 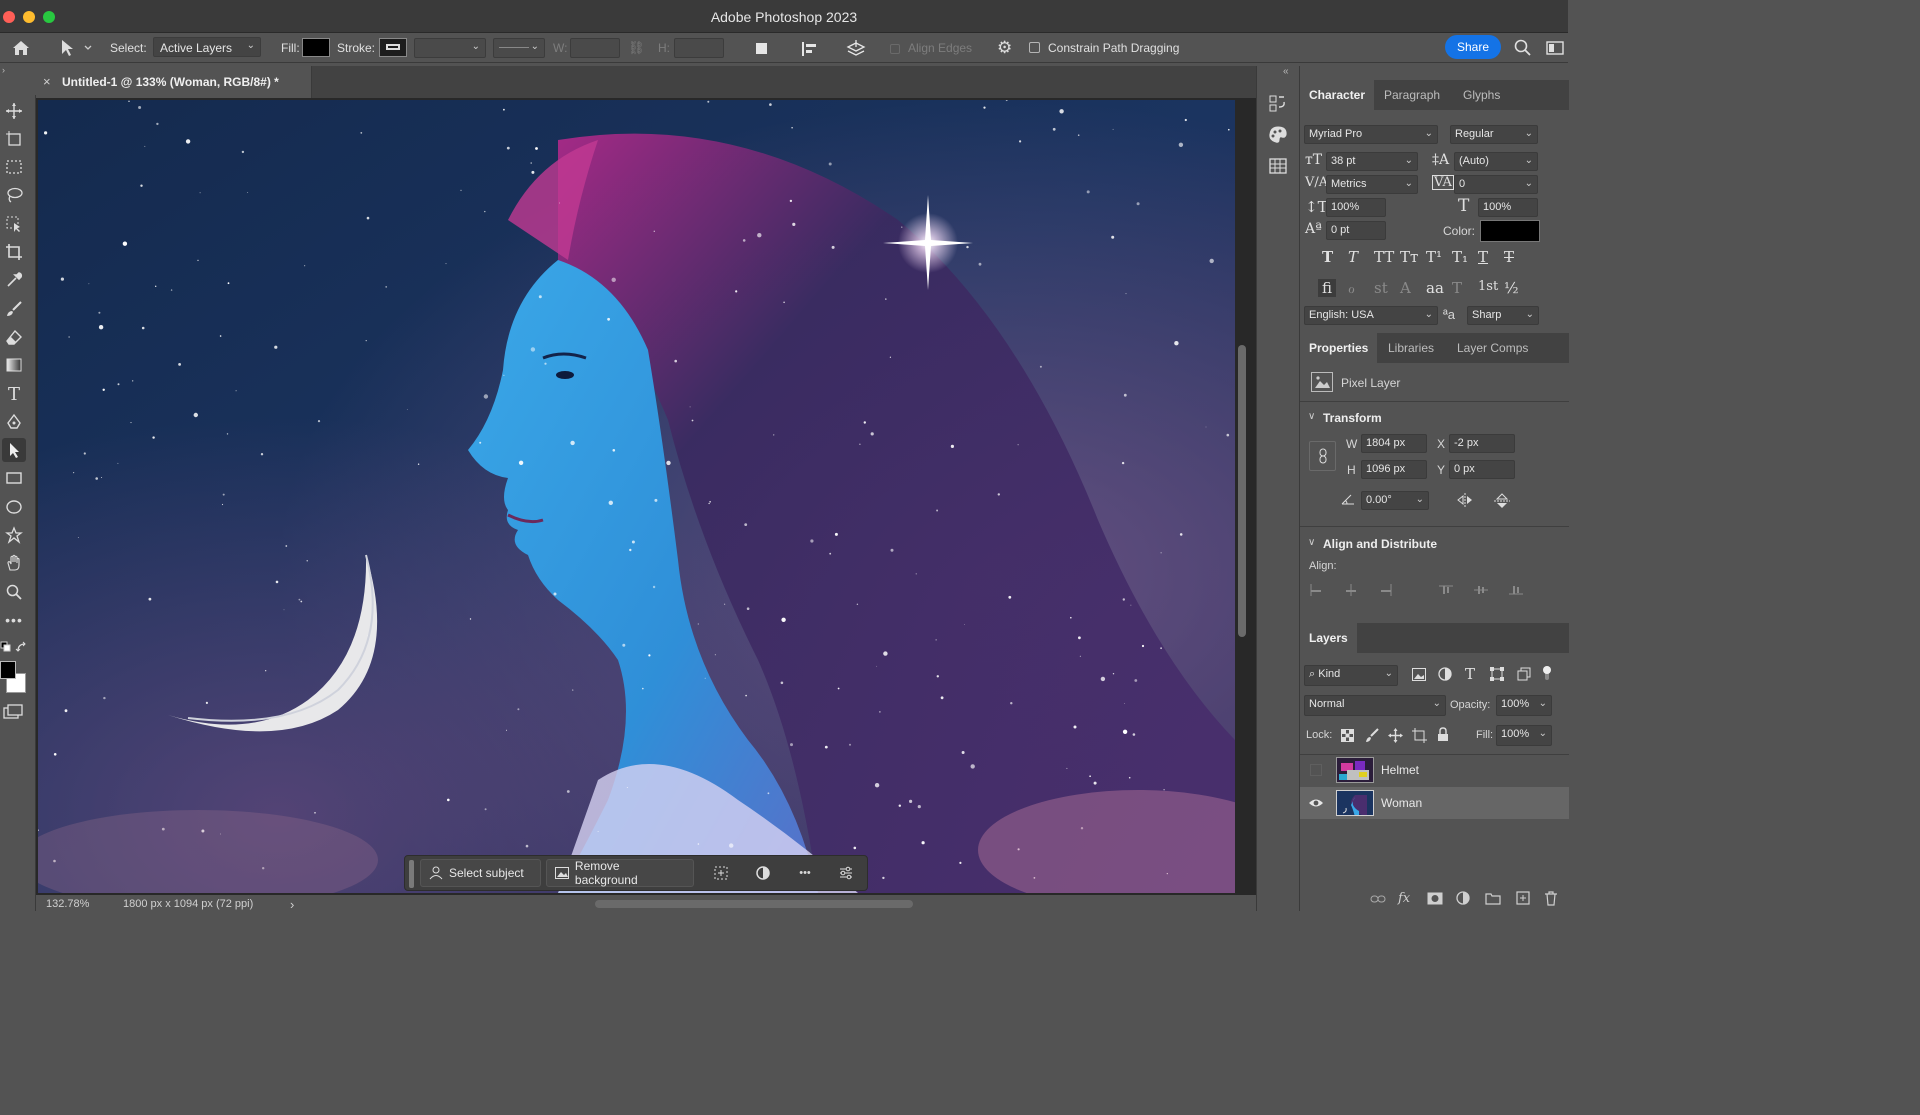 I want to click on swash-button: st, so click(x=1381, y=288).